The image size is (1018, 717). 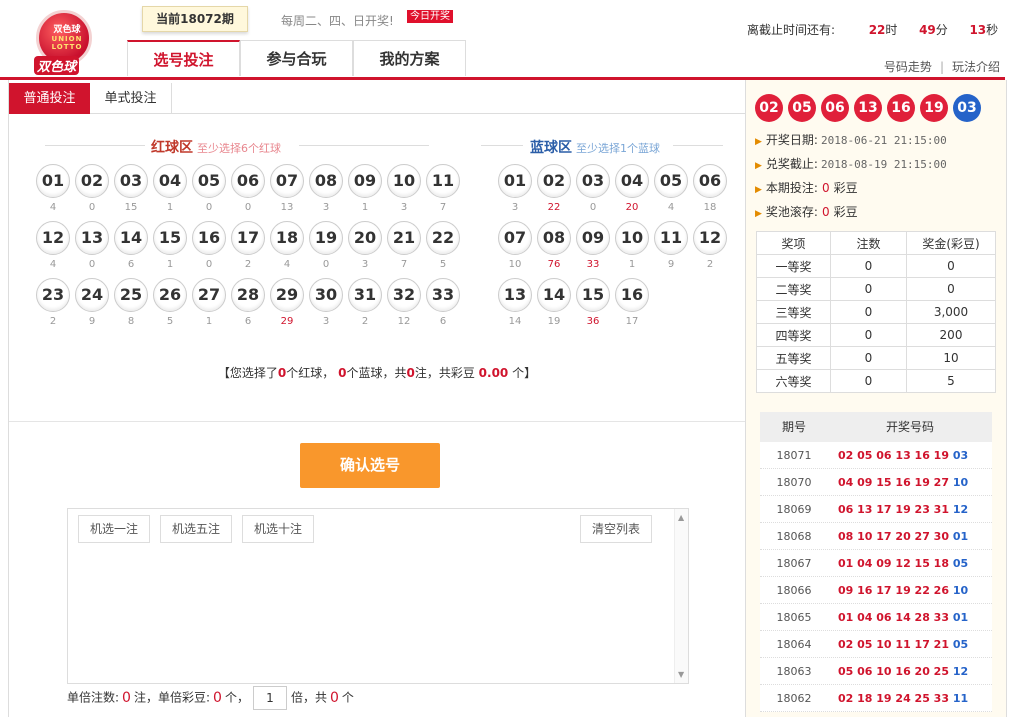 What do you see at coordinates (209, 238) in the screenshot?
I see `red-ball-16: 16` at bounding box center [209, 238].